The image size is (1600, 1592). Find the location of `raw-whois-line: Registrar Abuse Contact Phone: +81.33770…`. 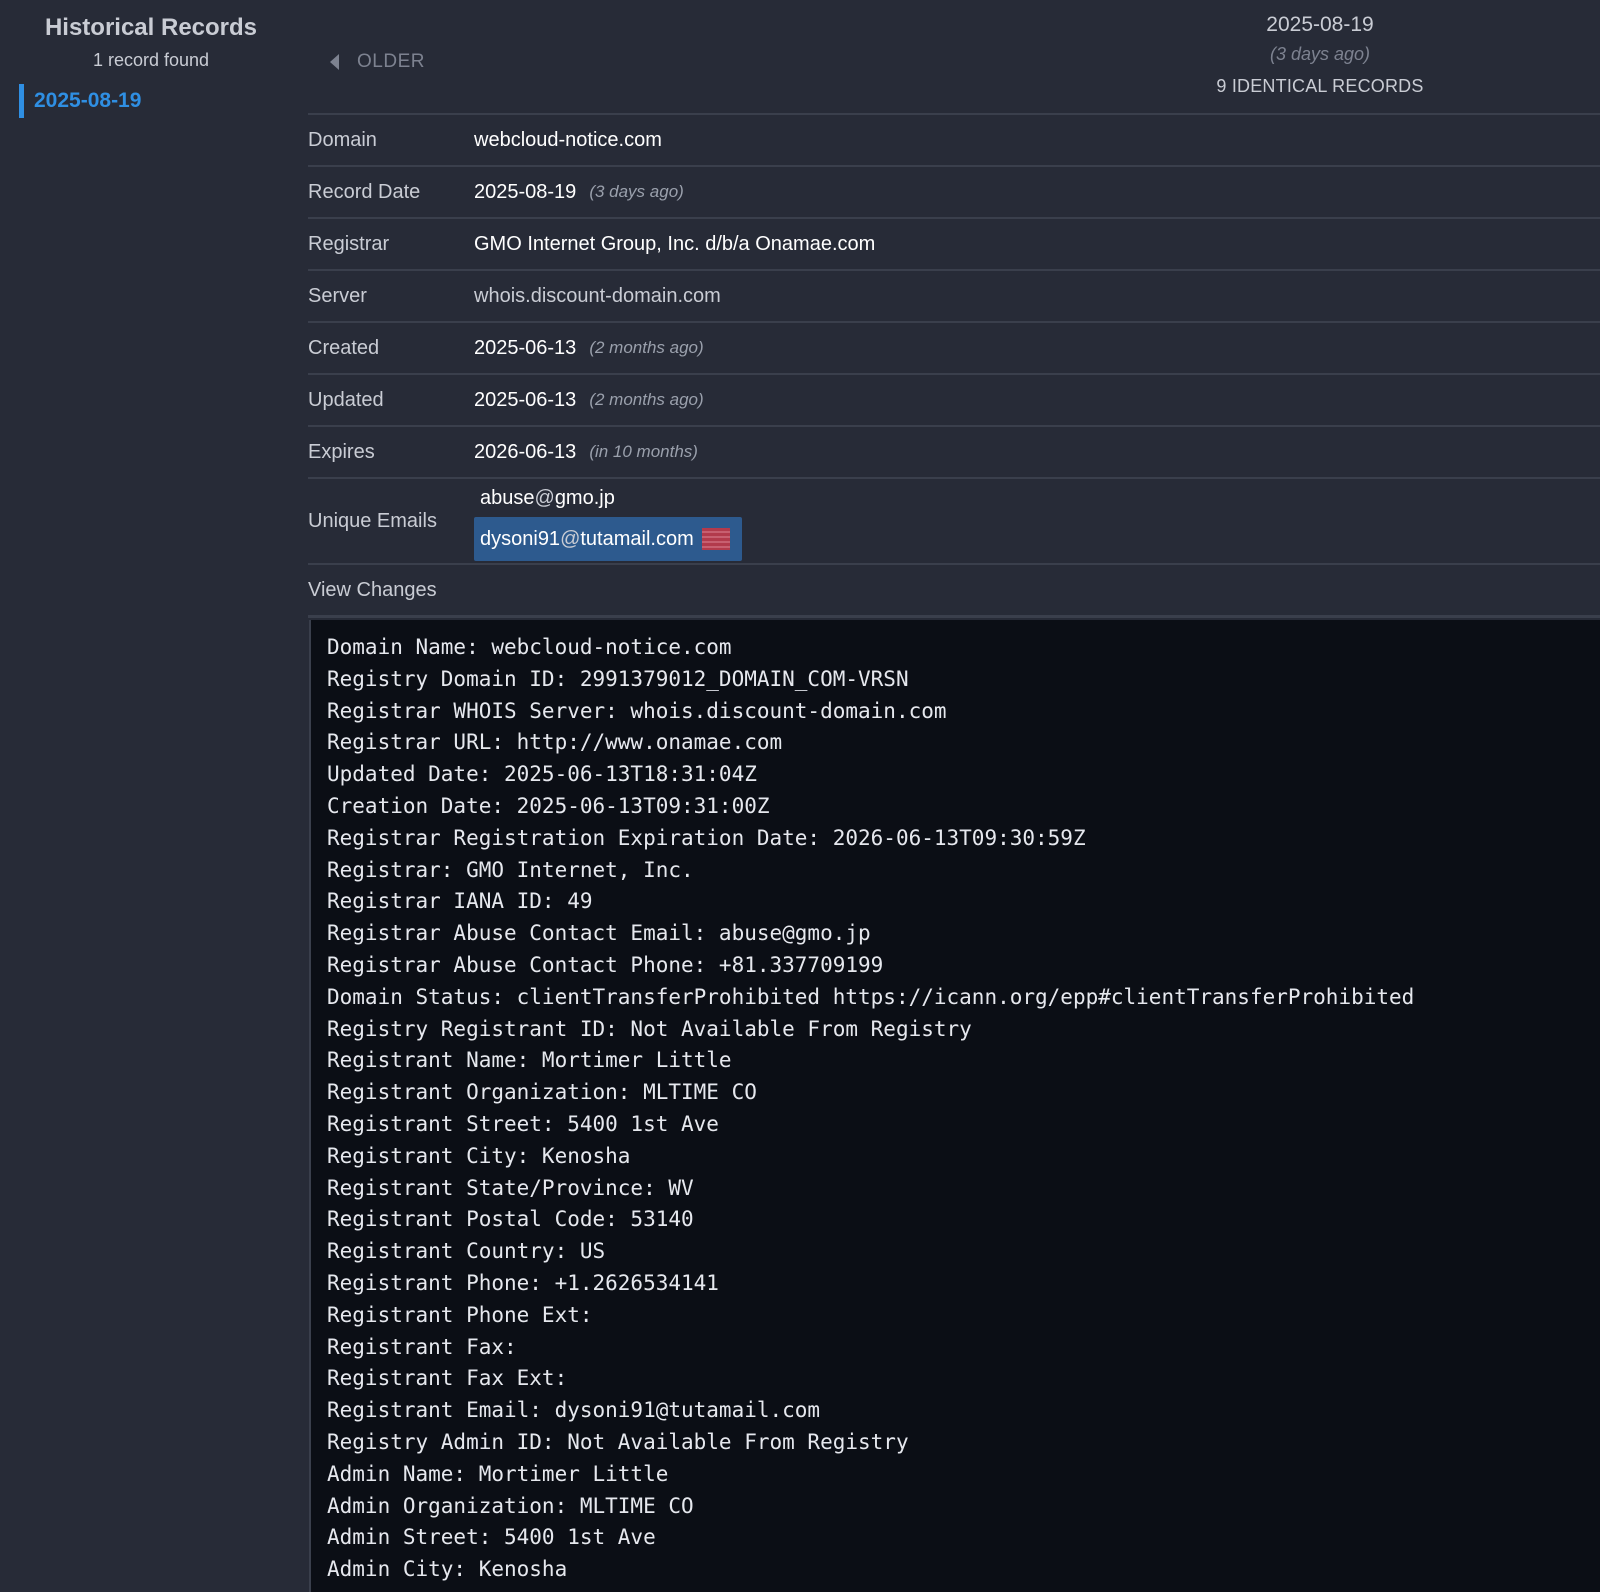

raw-whois-line: Registrar Abuse Contact Phone: +81.33770… is located at coordinates (605, 964).